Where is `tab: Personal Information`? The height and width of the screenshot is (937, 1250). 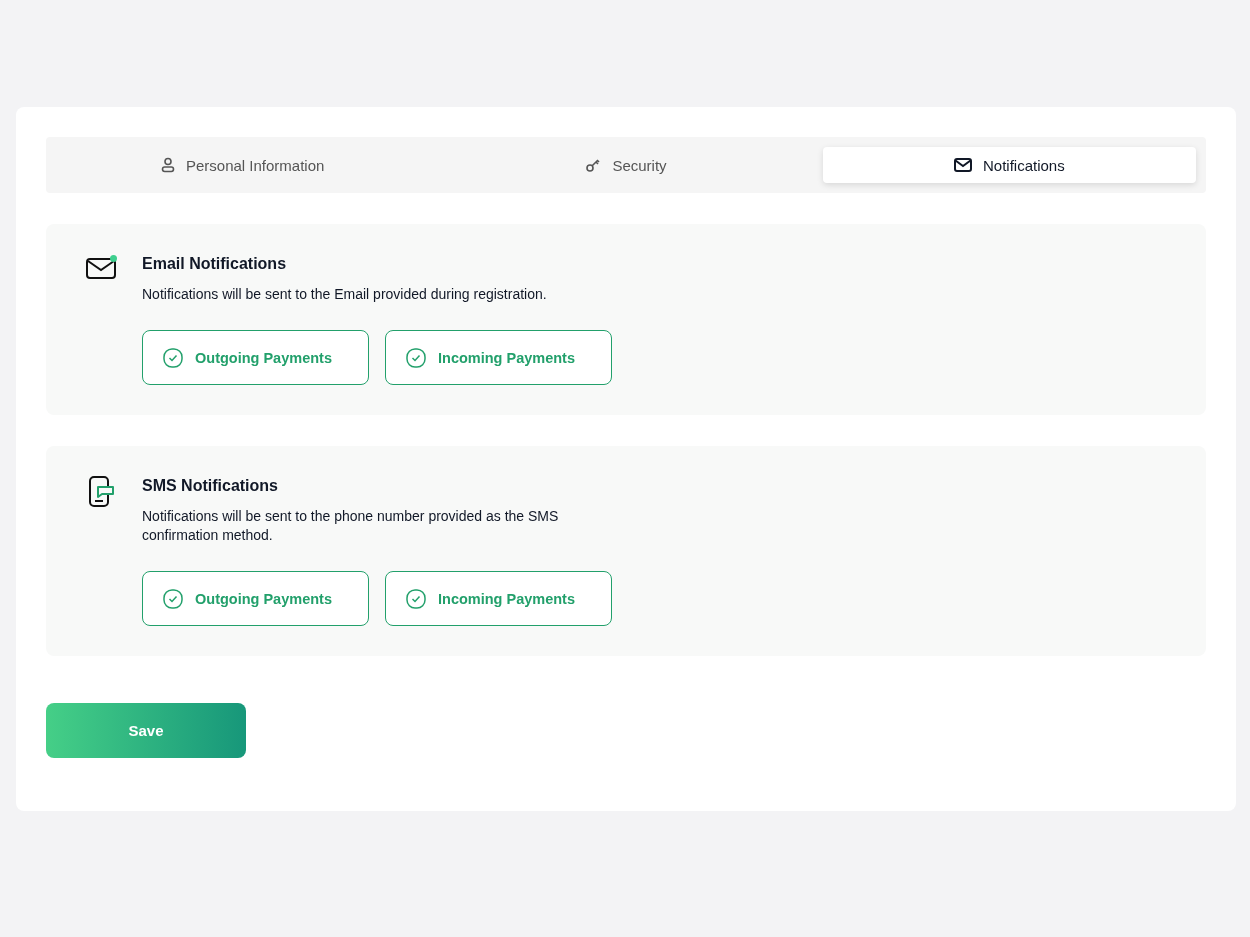
tab: Personal Information is located at coordinates (243, 165).